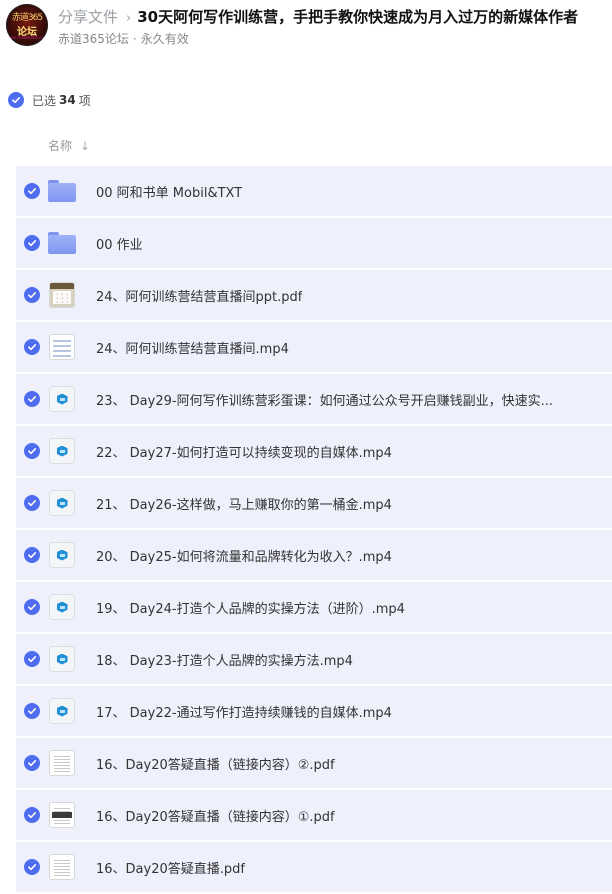 This screenshot has height=894, width=612. I want to click on share-meta: 赤道365论坛 · 永久有效, so click(123, 38).